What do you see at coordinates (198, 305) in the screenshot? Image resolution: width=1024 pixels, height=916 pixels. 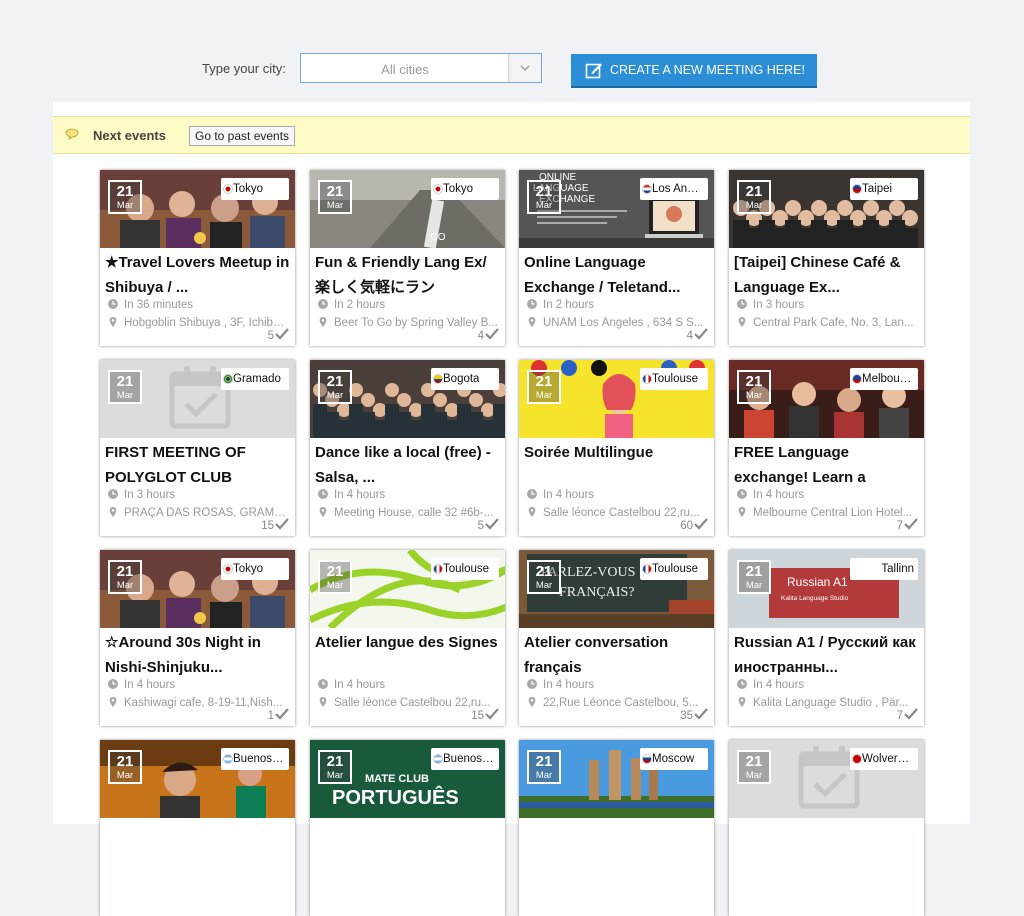 I see `event-time: In 36 minutes` at bounding box center [198, 305].